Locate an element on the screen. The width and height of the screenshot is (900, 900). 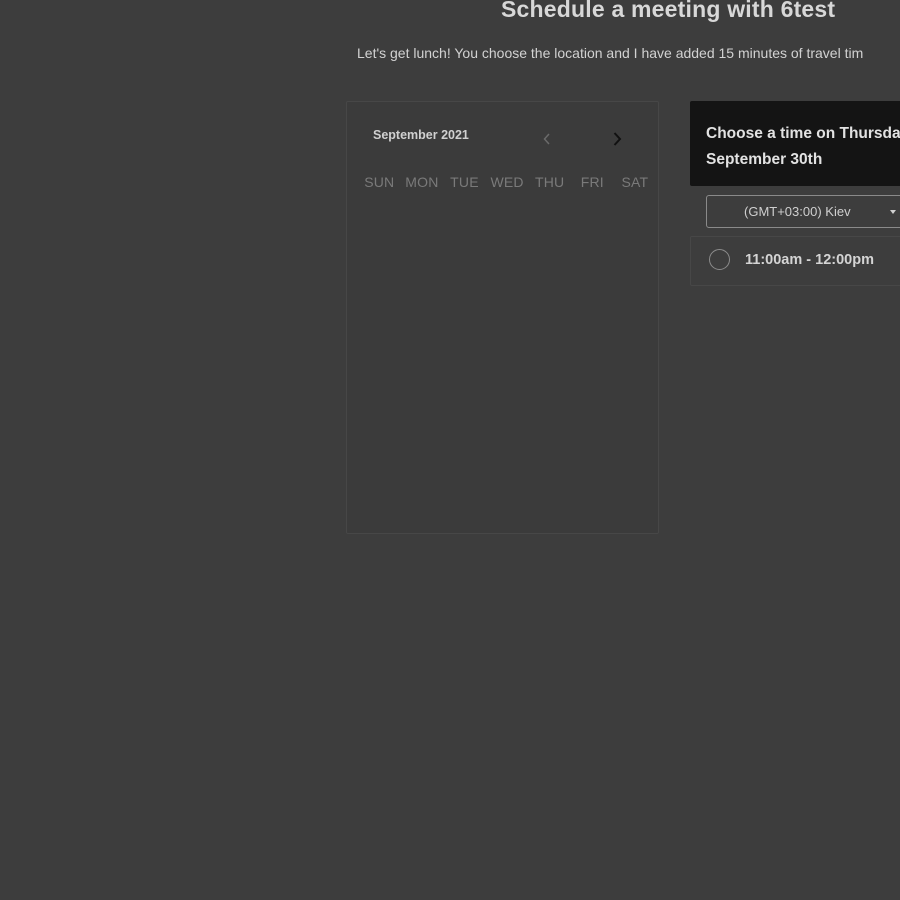
timezone-select: (GMT+03:00) Kiev is located at coordinates (803, 211).